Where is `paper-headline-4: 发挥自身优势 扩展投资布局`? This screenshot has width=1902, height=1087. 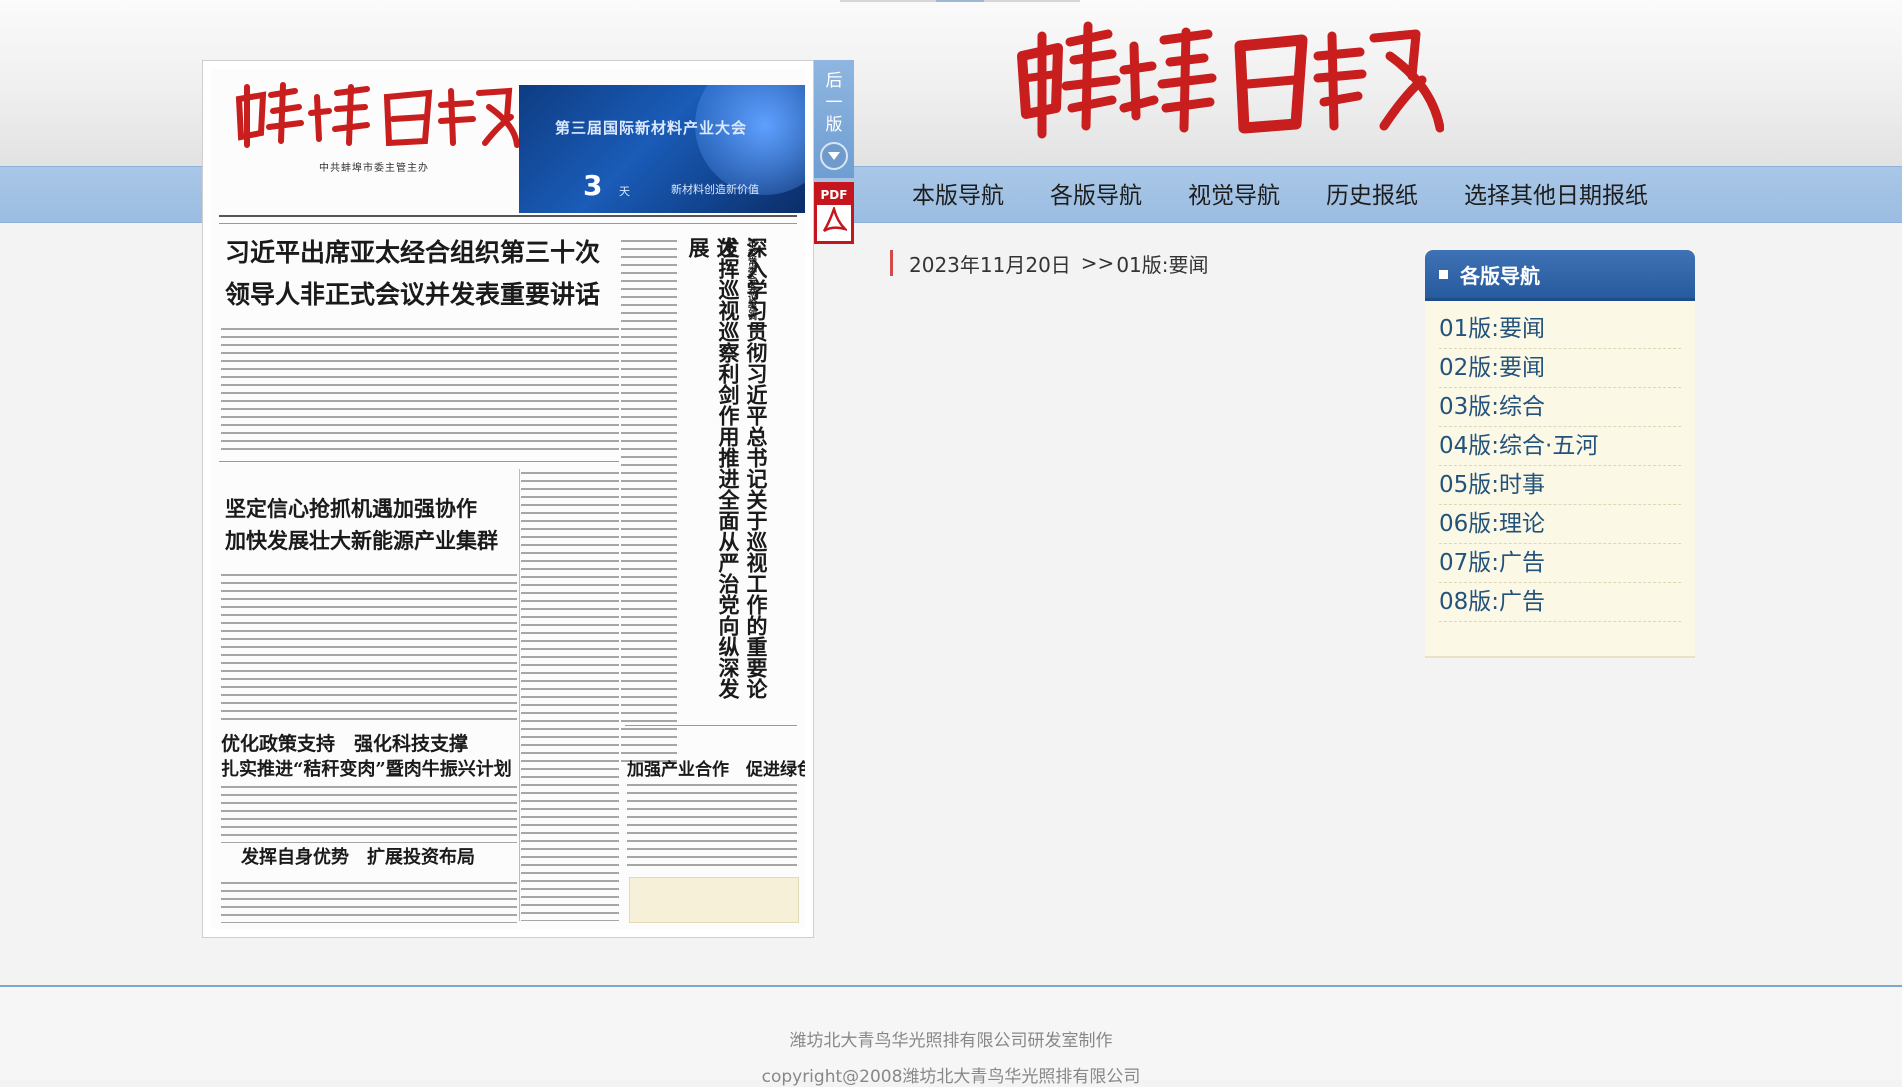 paper-headline-4: 发挥自身优势 扩展投资布局 is located at coordinates (358, 857).